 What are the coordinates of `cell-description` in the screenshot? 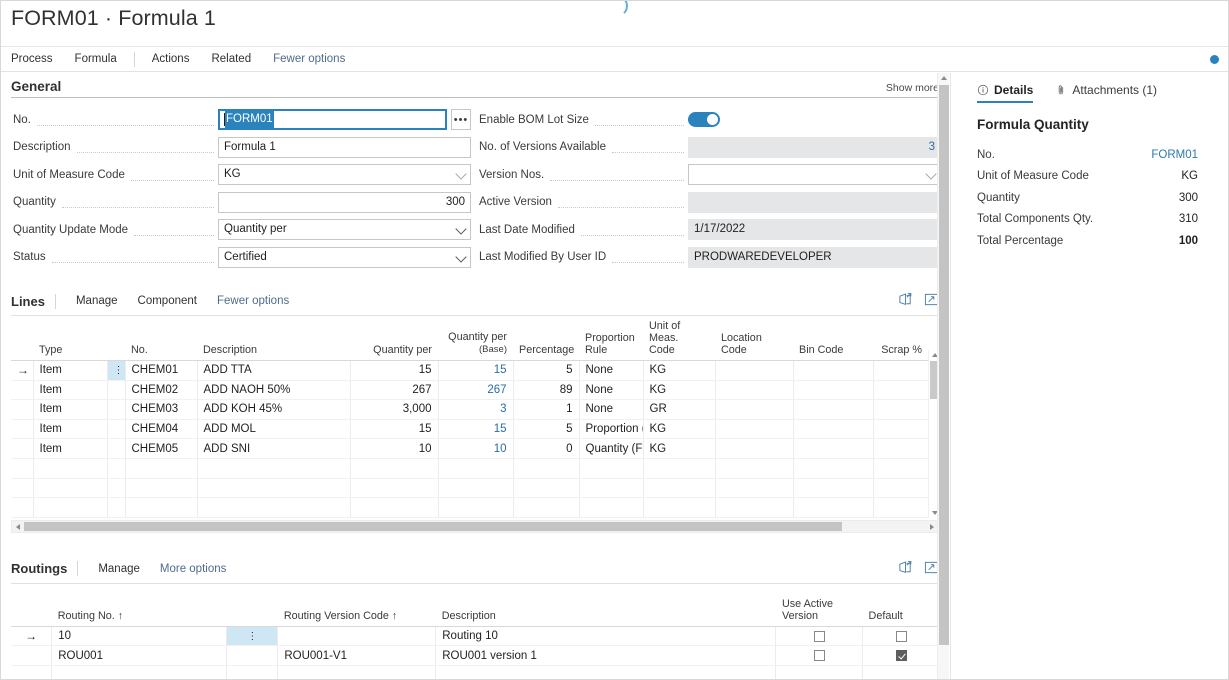 It's located at (274, 488).